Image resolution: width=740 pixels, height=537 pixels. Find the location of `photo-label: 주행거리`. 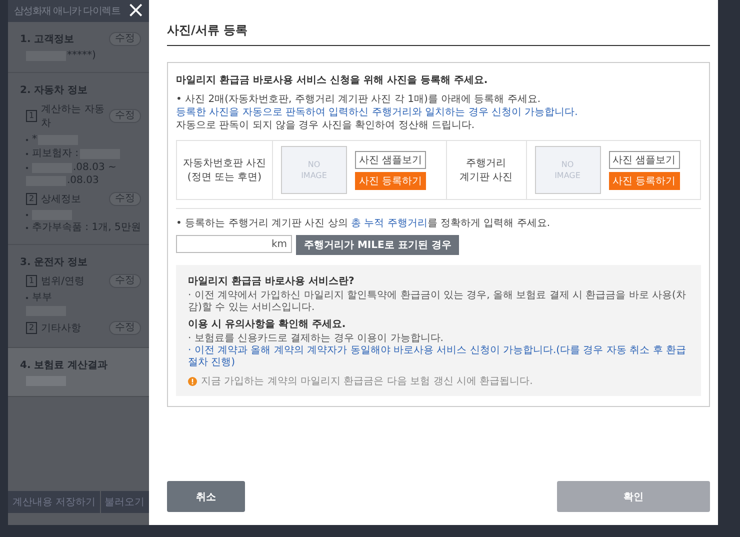

photo-label: 주행거리 is located at coordinates (486, 163).